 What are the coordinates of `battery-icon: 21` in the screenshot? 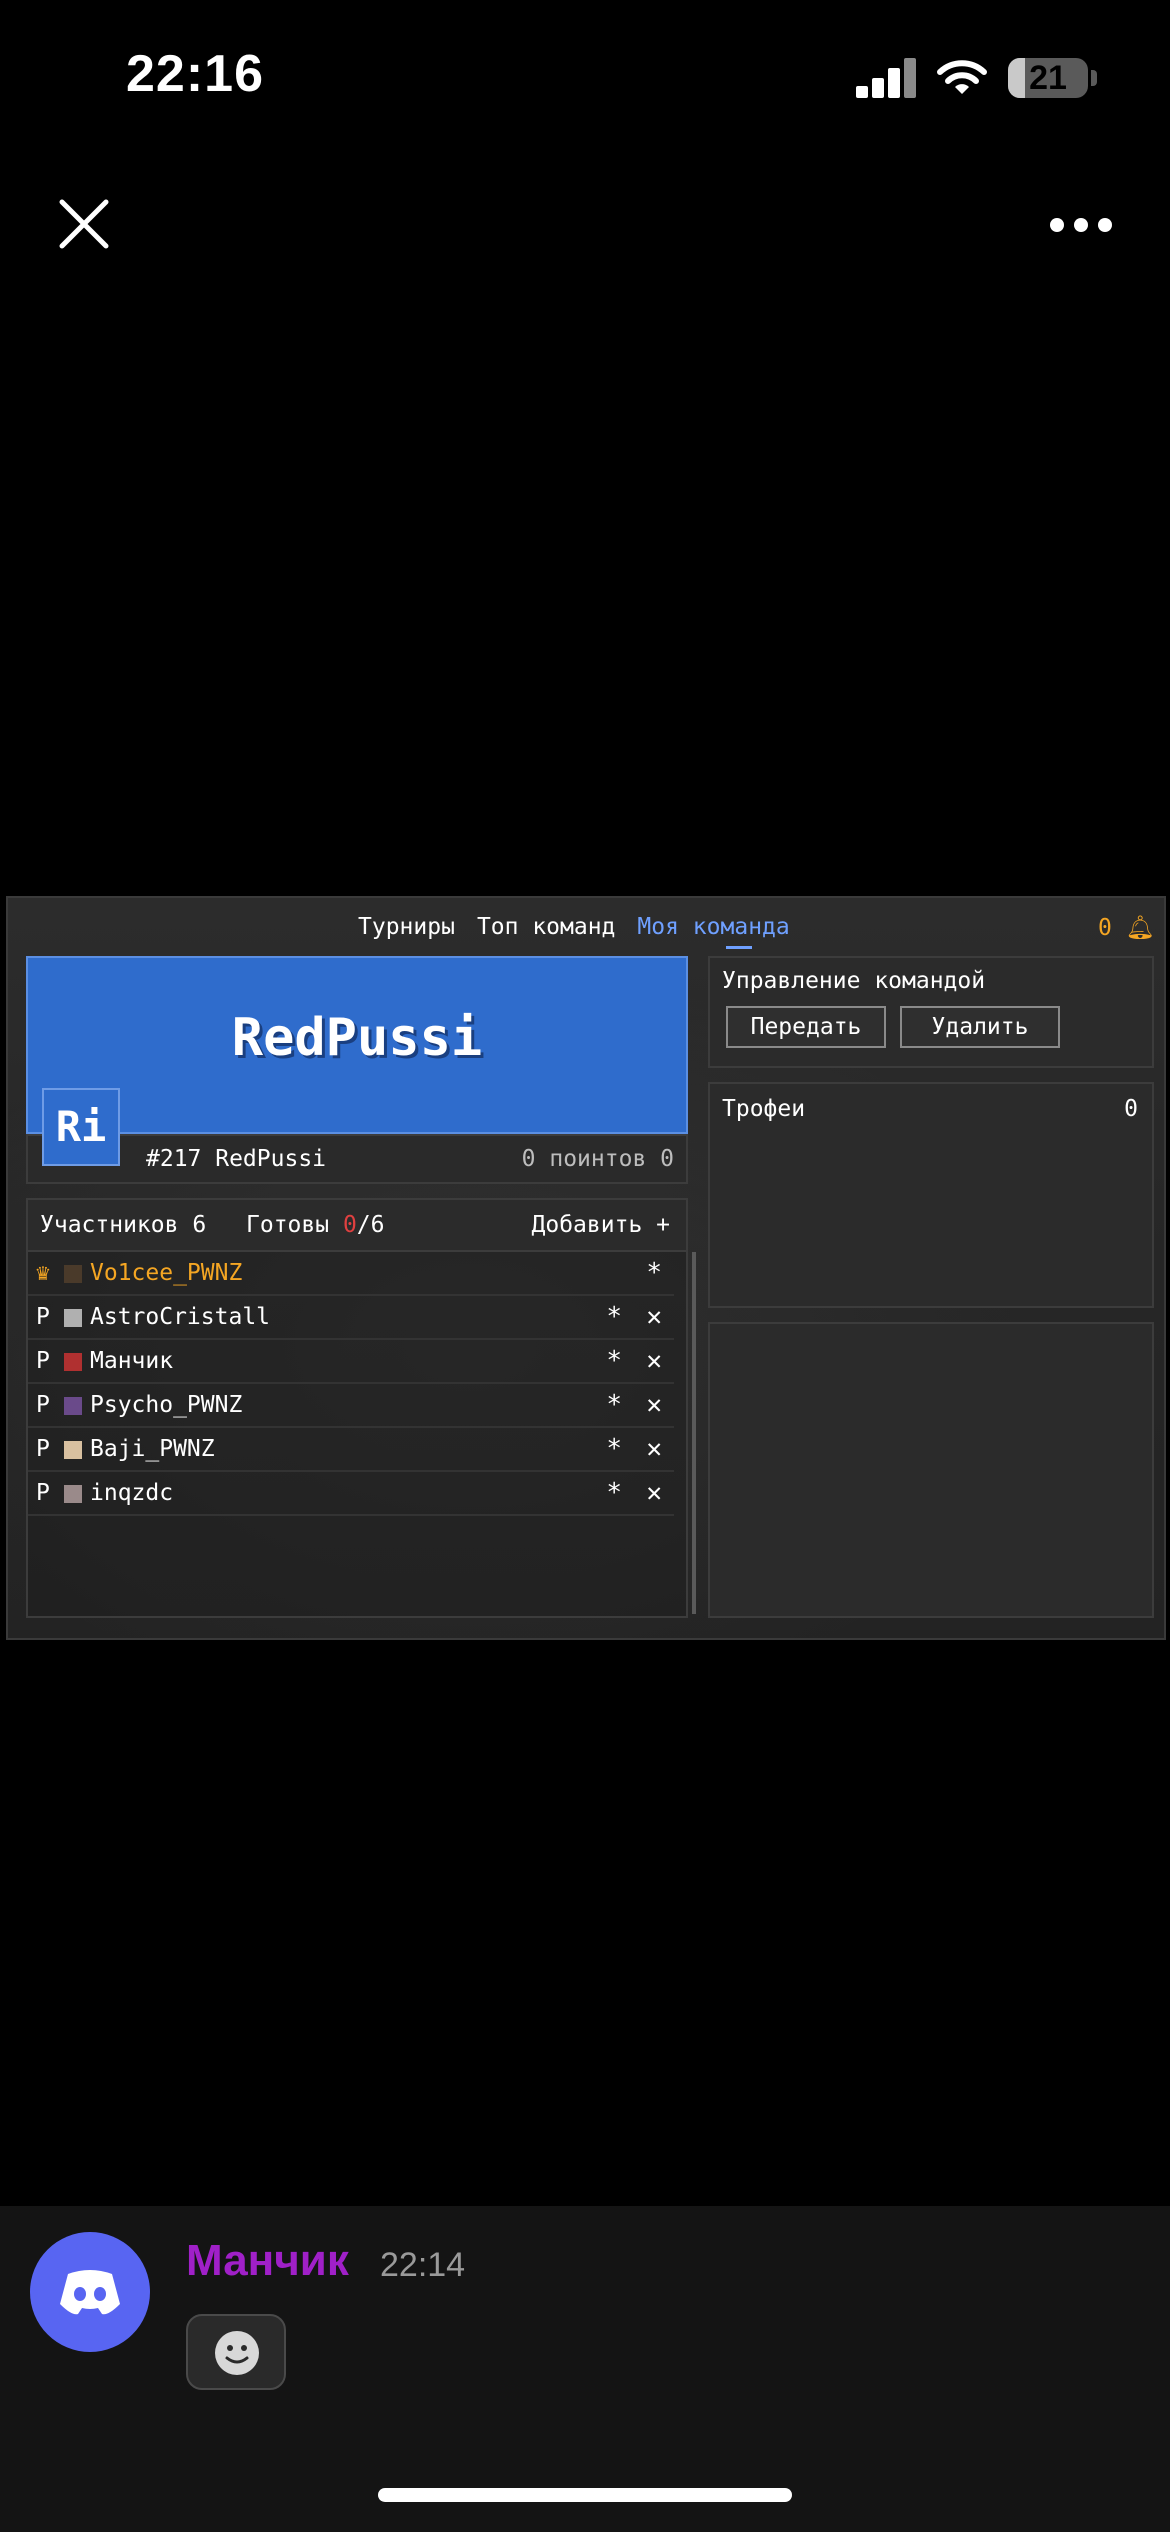 It's located at (1048, 78).